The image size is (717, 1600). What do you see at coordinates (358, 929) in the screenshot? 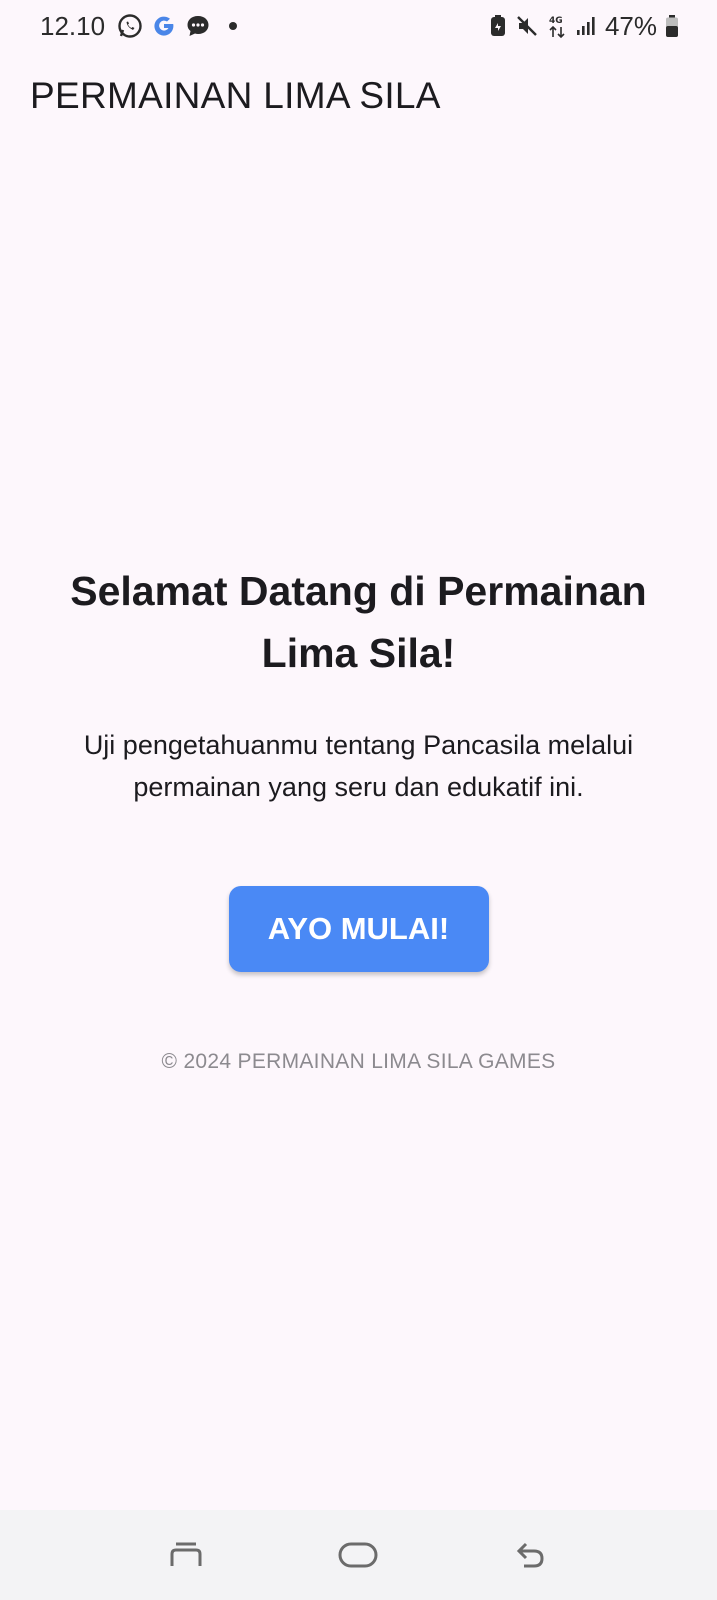
I see `start-button: AYO MULAI!` at bounding box center [358, 929].